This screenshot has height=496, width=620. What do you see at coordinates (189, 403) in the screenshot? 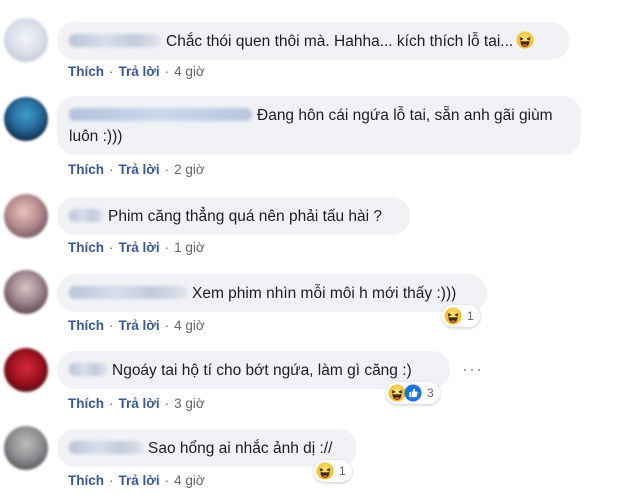
I see `timestamp: 3 giờ` at bounding box center [189, 403].